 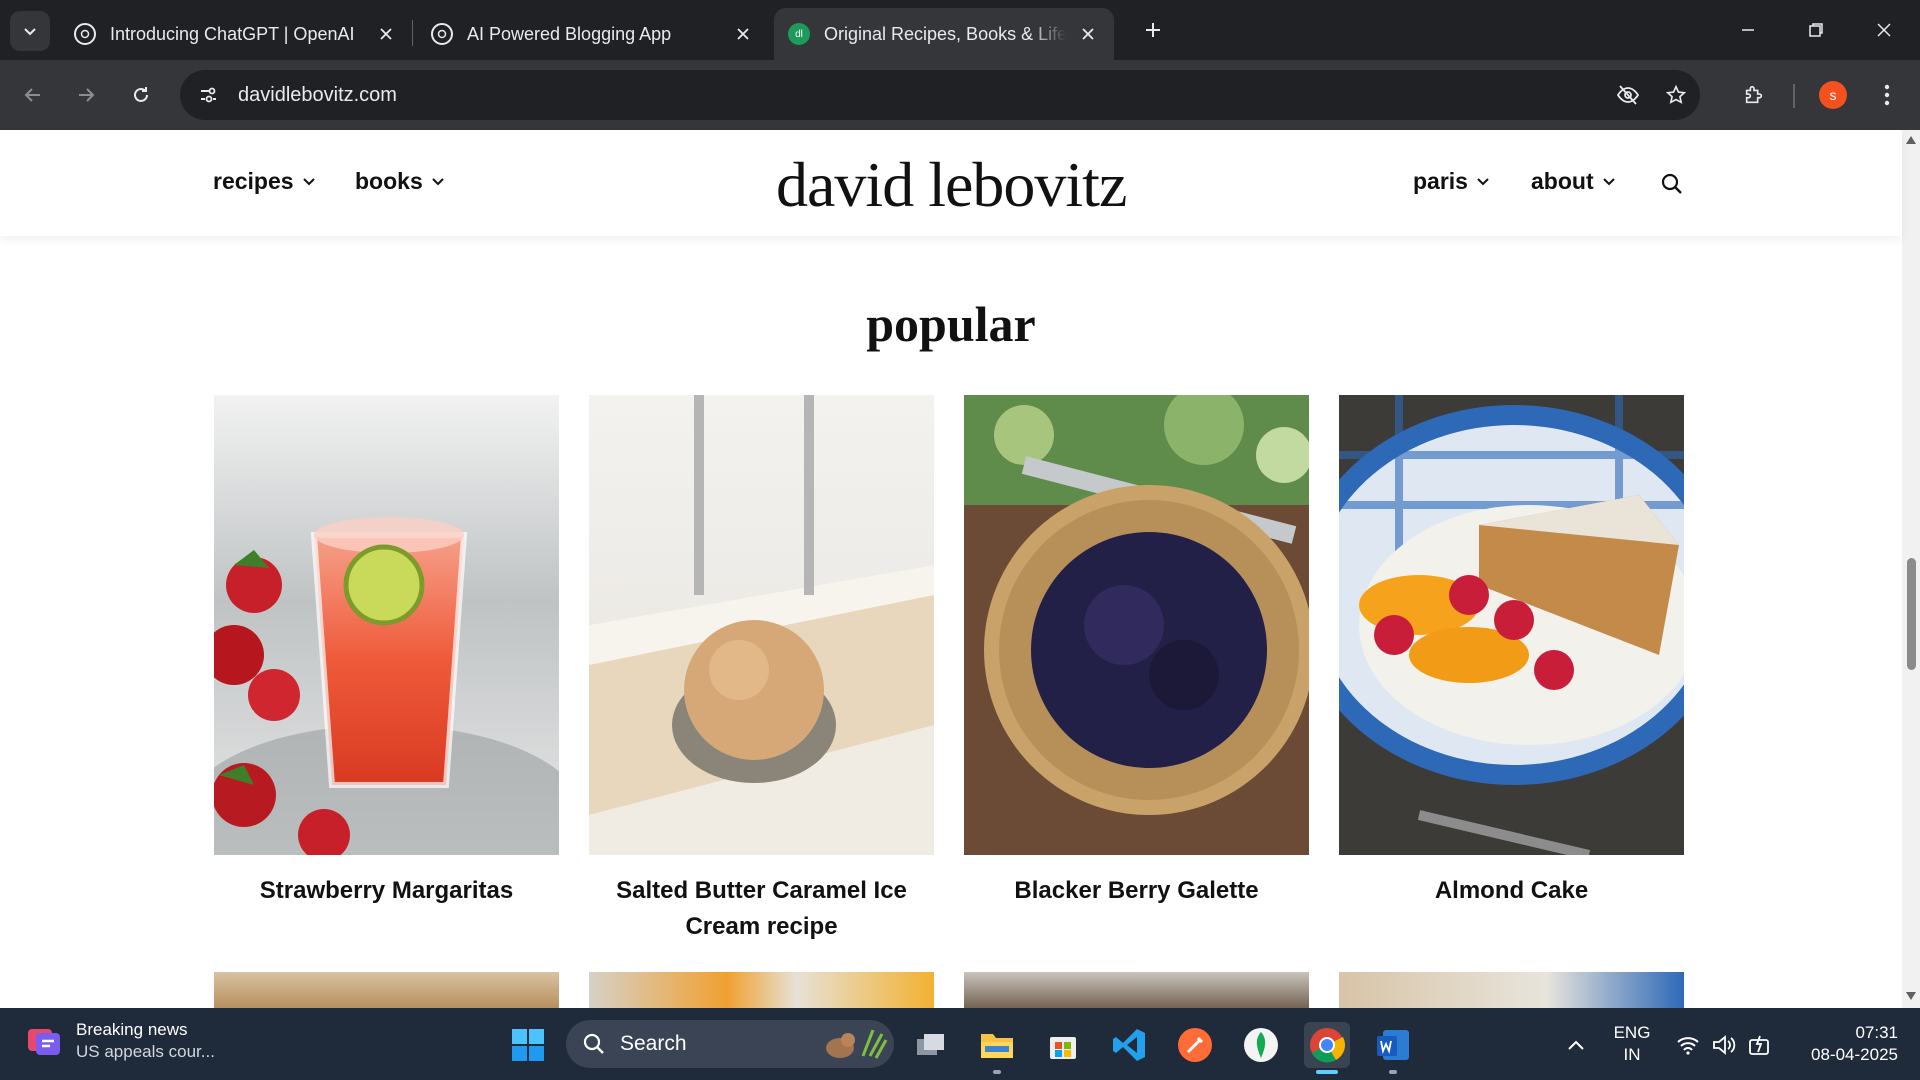 What do you see at coordinates (951, 324) in the screenshot?
I see `section-title: popular` at bounding box center [951, 324].